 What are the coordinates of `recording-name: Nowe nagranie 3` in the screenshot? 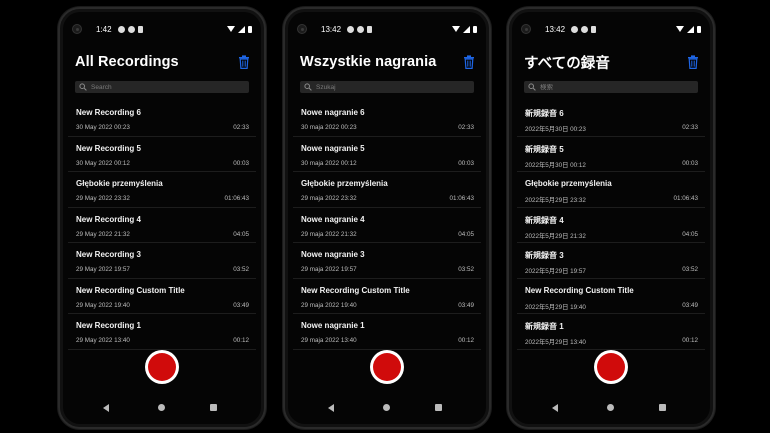 It's located at (333, 254).